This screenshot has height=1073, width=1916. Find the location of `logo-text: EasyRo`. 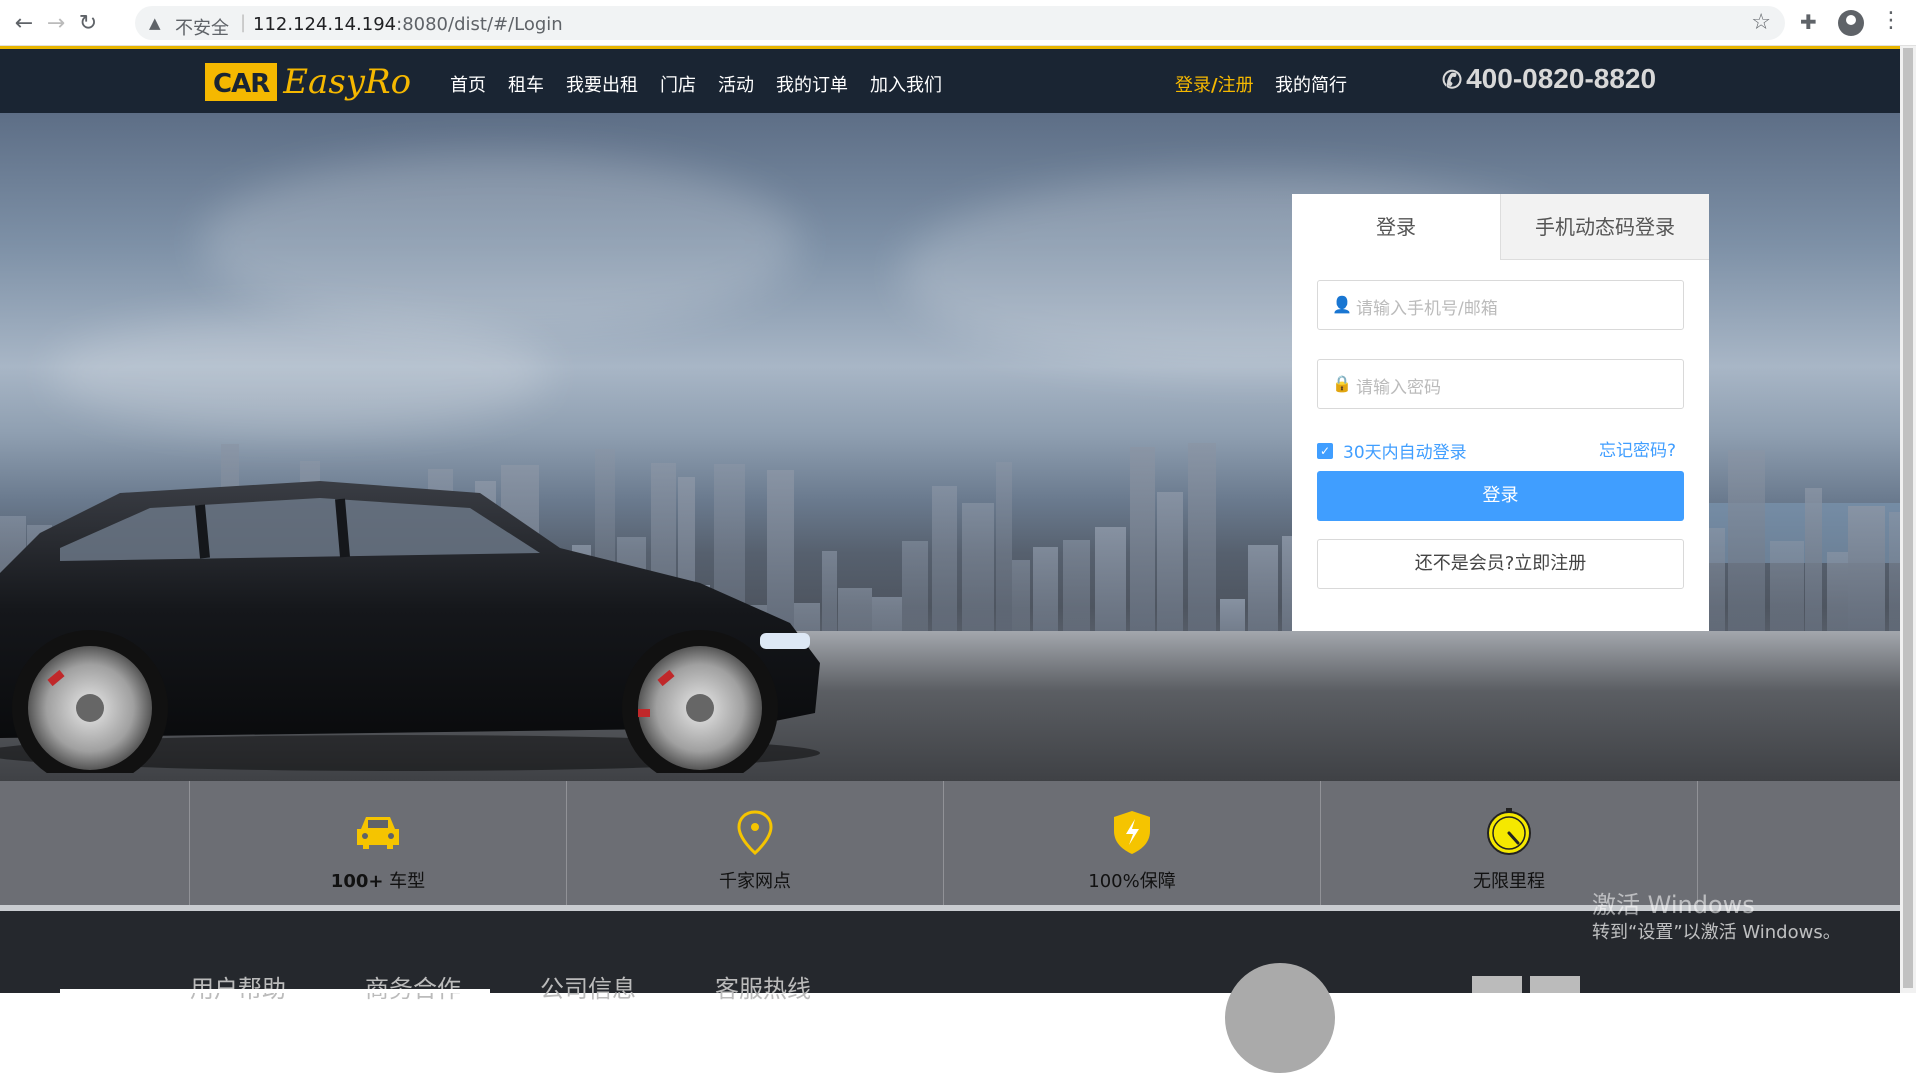

logo-text: EasyRo is located at coordinates (347, 82).